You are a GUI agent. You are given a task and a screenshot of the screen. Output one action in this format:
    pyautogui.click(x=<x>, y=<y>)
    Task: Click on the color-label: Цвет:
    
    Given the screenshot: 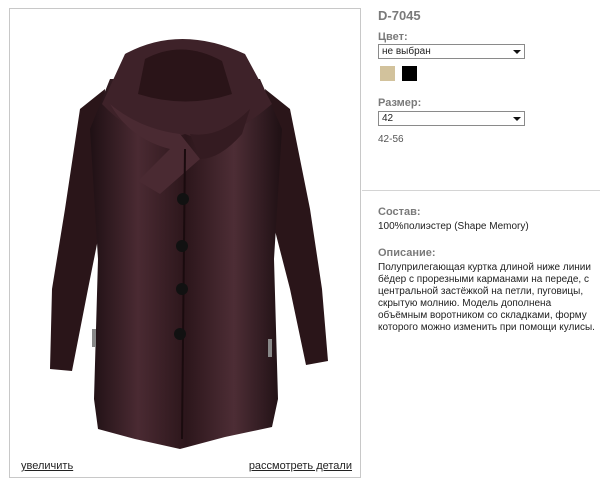 What is the action you would take?
    pyautogui.click(x=393, y=37)
    